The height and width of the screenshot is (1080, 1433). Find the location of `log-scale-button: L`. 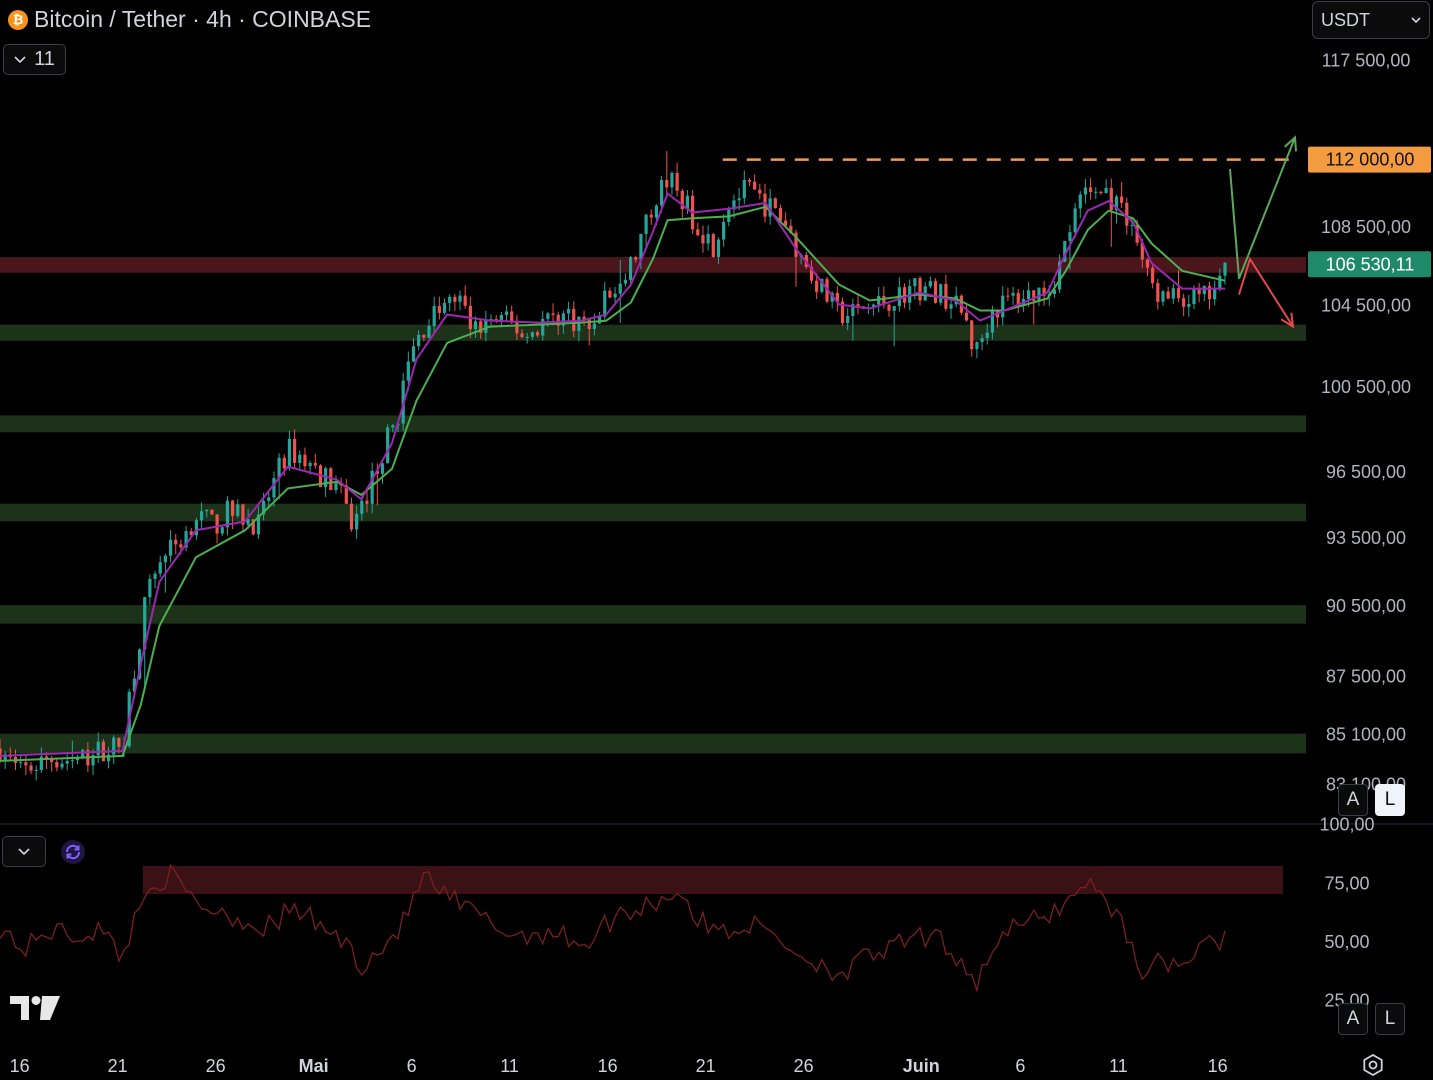

log-scale-button: L is located at coordinates (1390, 800).